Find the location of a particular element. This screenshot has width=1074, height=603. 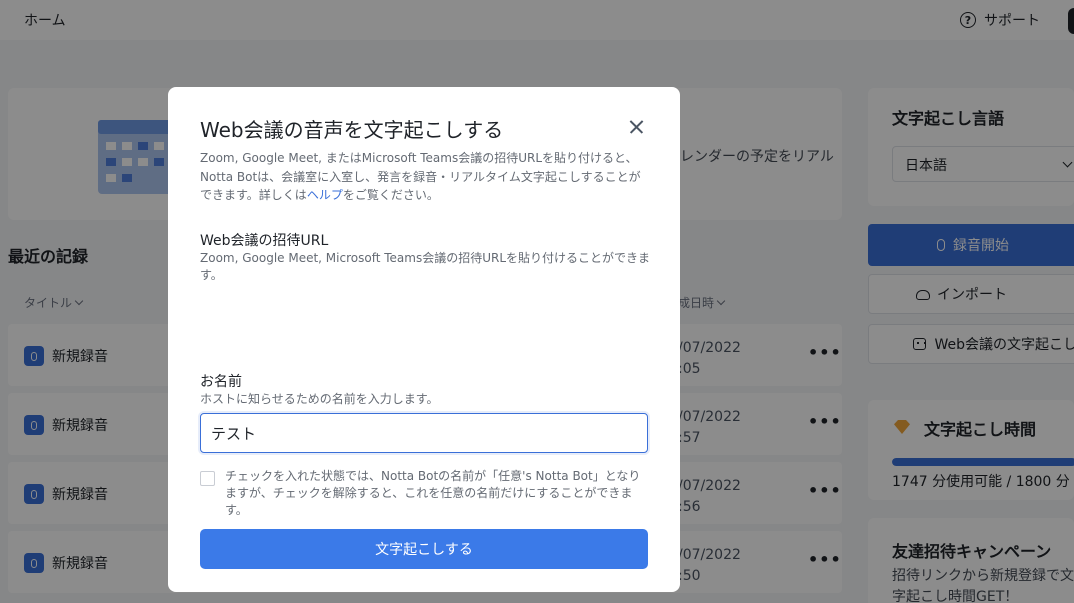

bot-name-checkbox is located at coordinates (207, 478).